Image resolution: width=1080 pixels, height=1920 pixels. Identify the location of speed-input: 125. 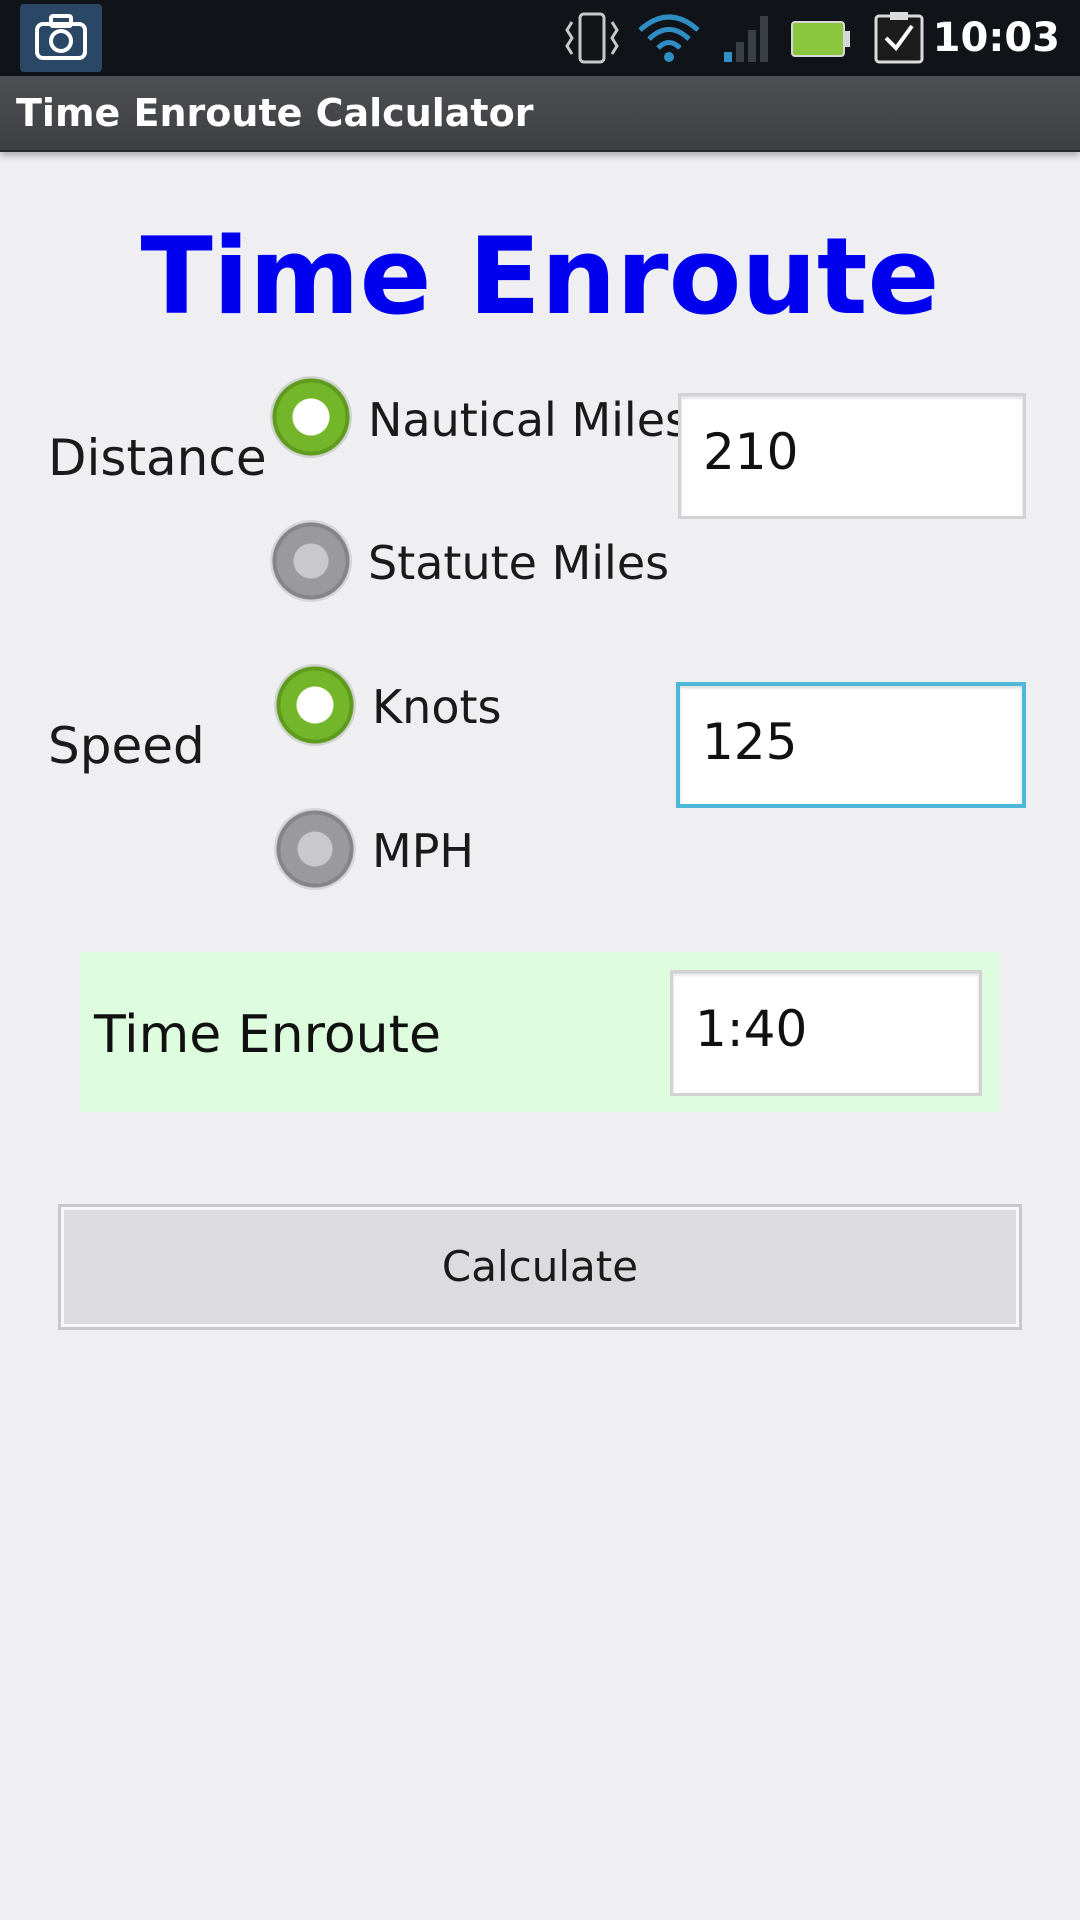
(851, 745).